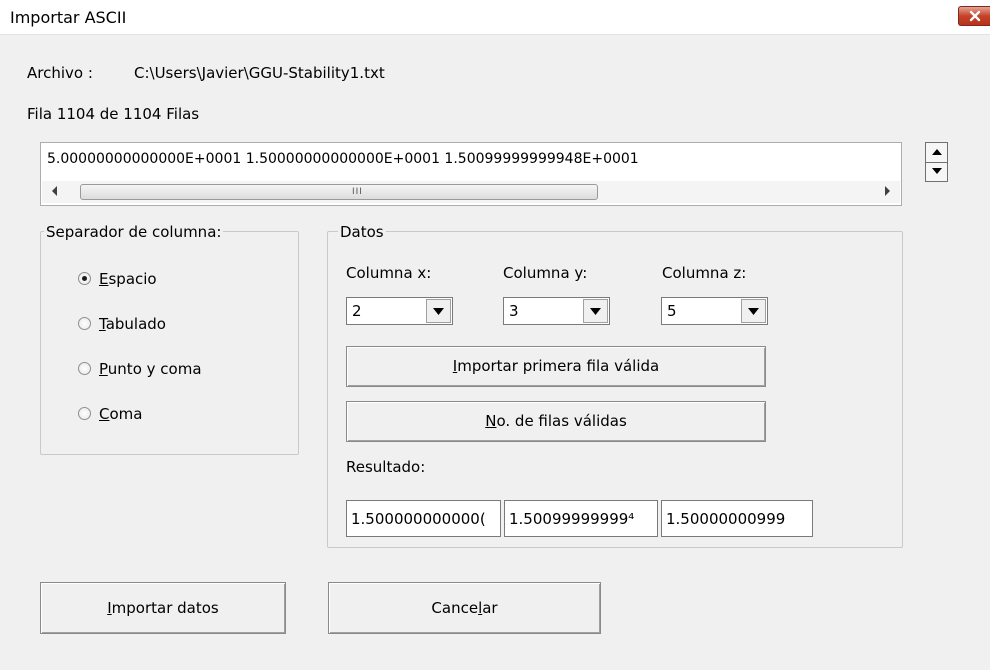 This screenshot has width=990, height=670. What do you see at coordinates (169, 343) in the screenshot?
I see `separator-group` at bounding box center [169, 343].